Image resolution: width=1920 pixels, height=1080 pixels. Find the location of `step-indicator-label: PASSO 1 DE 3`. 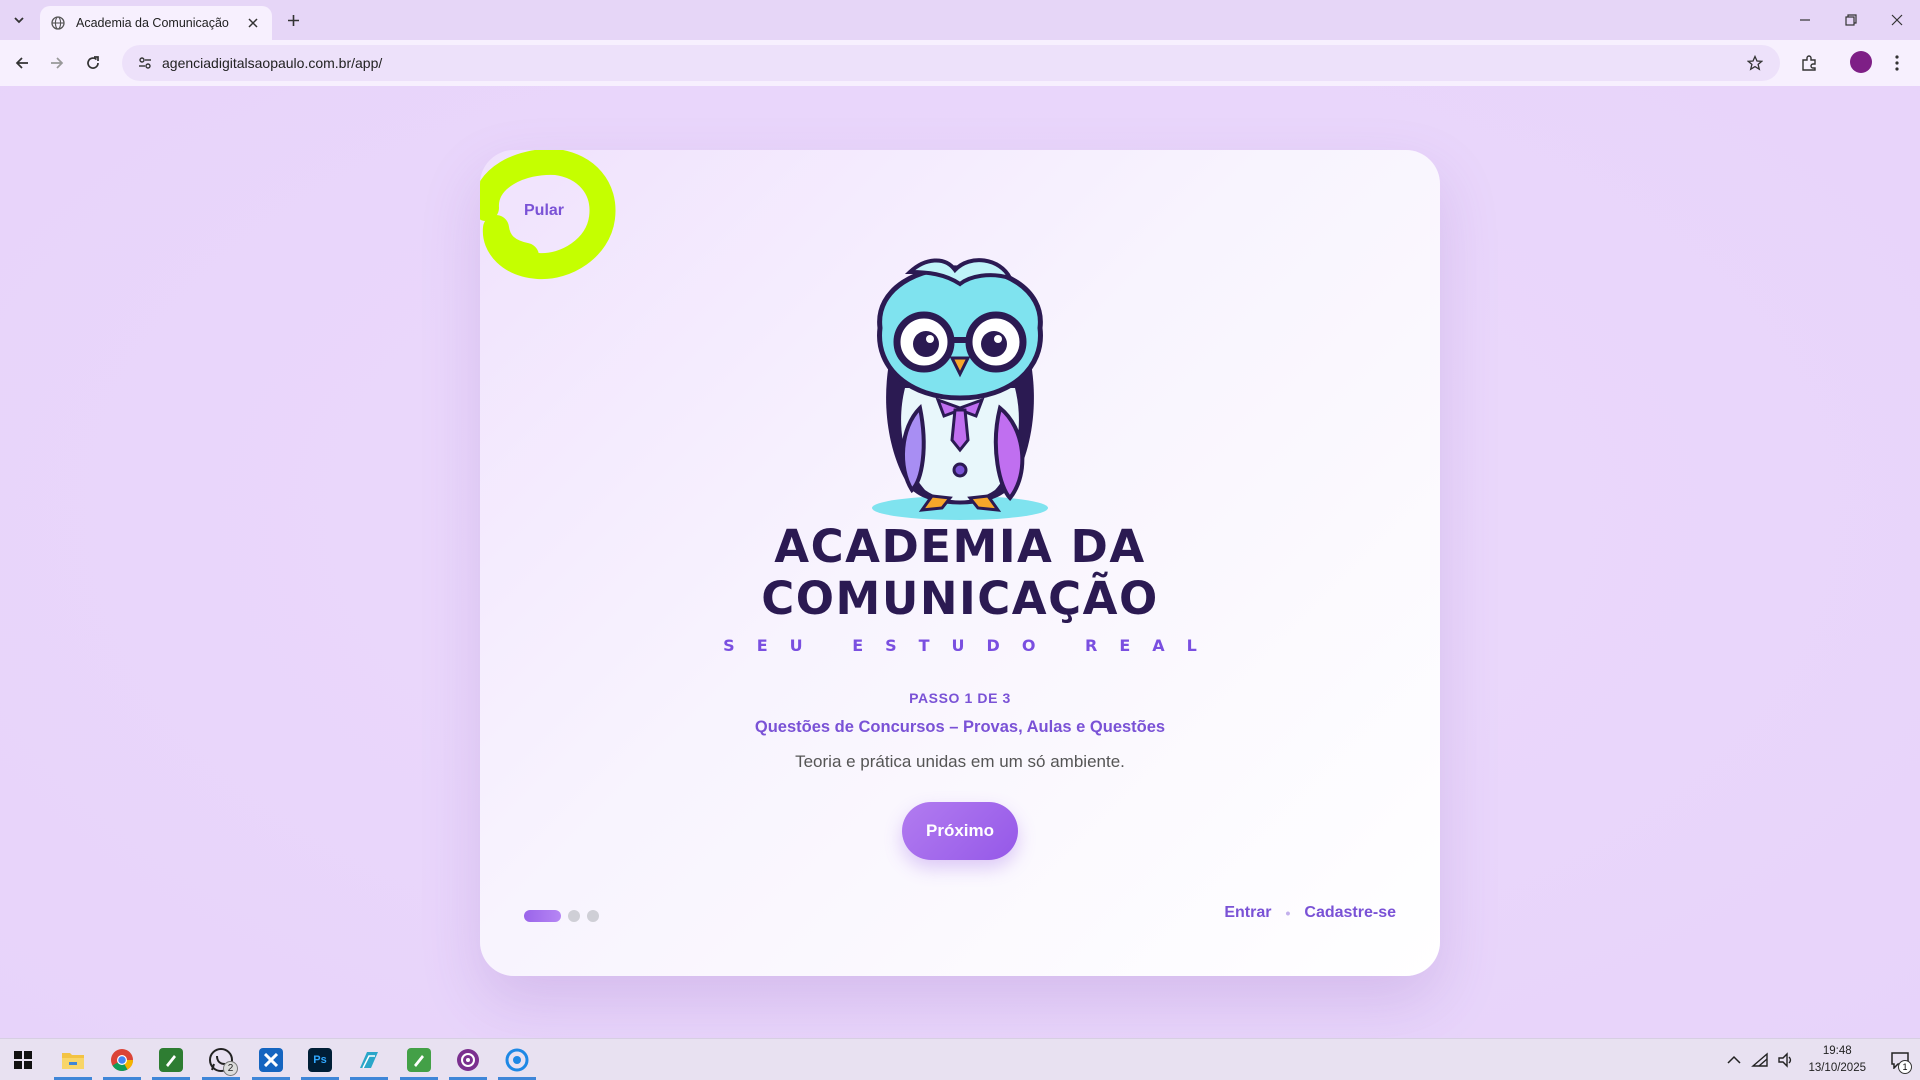

step-indicator-label: PASSO 1 DE 3 is located at coordinates (960, 698).